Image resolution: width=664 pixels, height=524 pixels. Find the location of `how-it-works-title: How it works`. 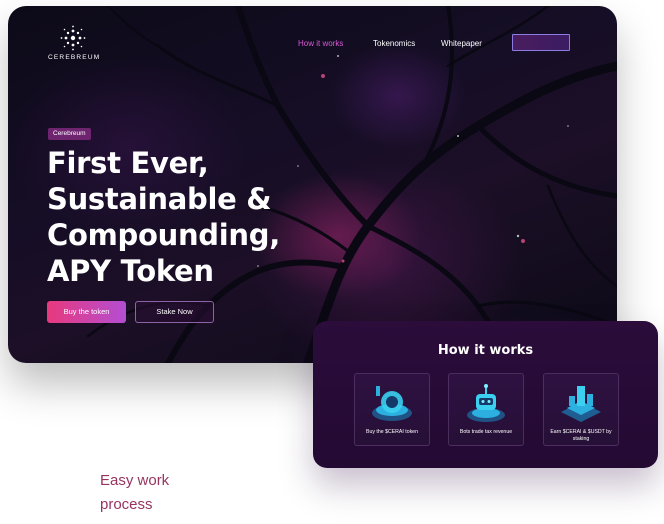

how-it-works-title: How it works is located at coordinates (485, 350).